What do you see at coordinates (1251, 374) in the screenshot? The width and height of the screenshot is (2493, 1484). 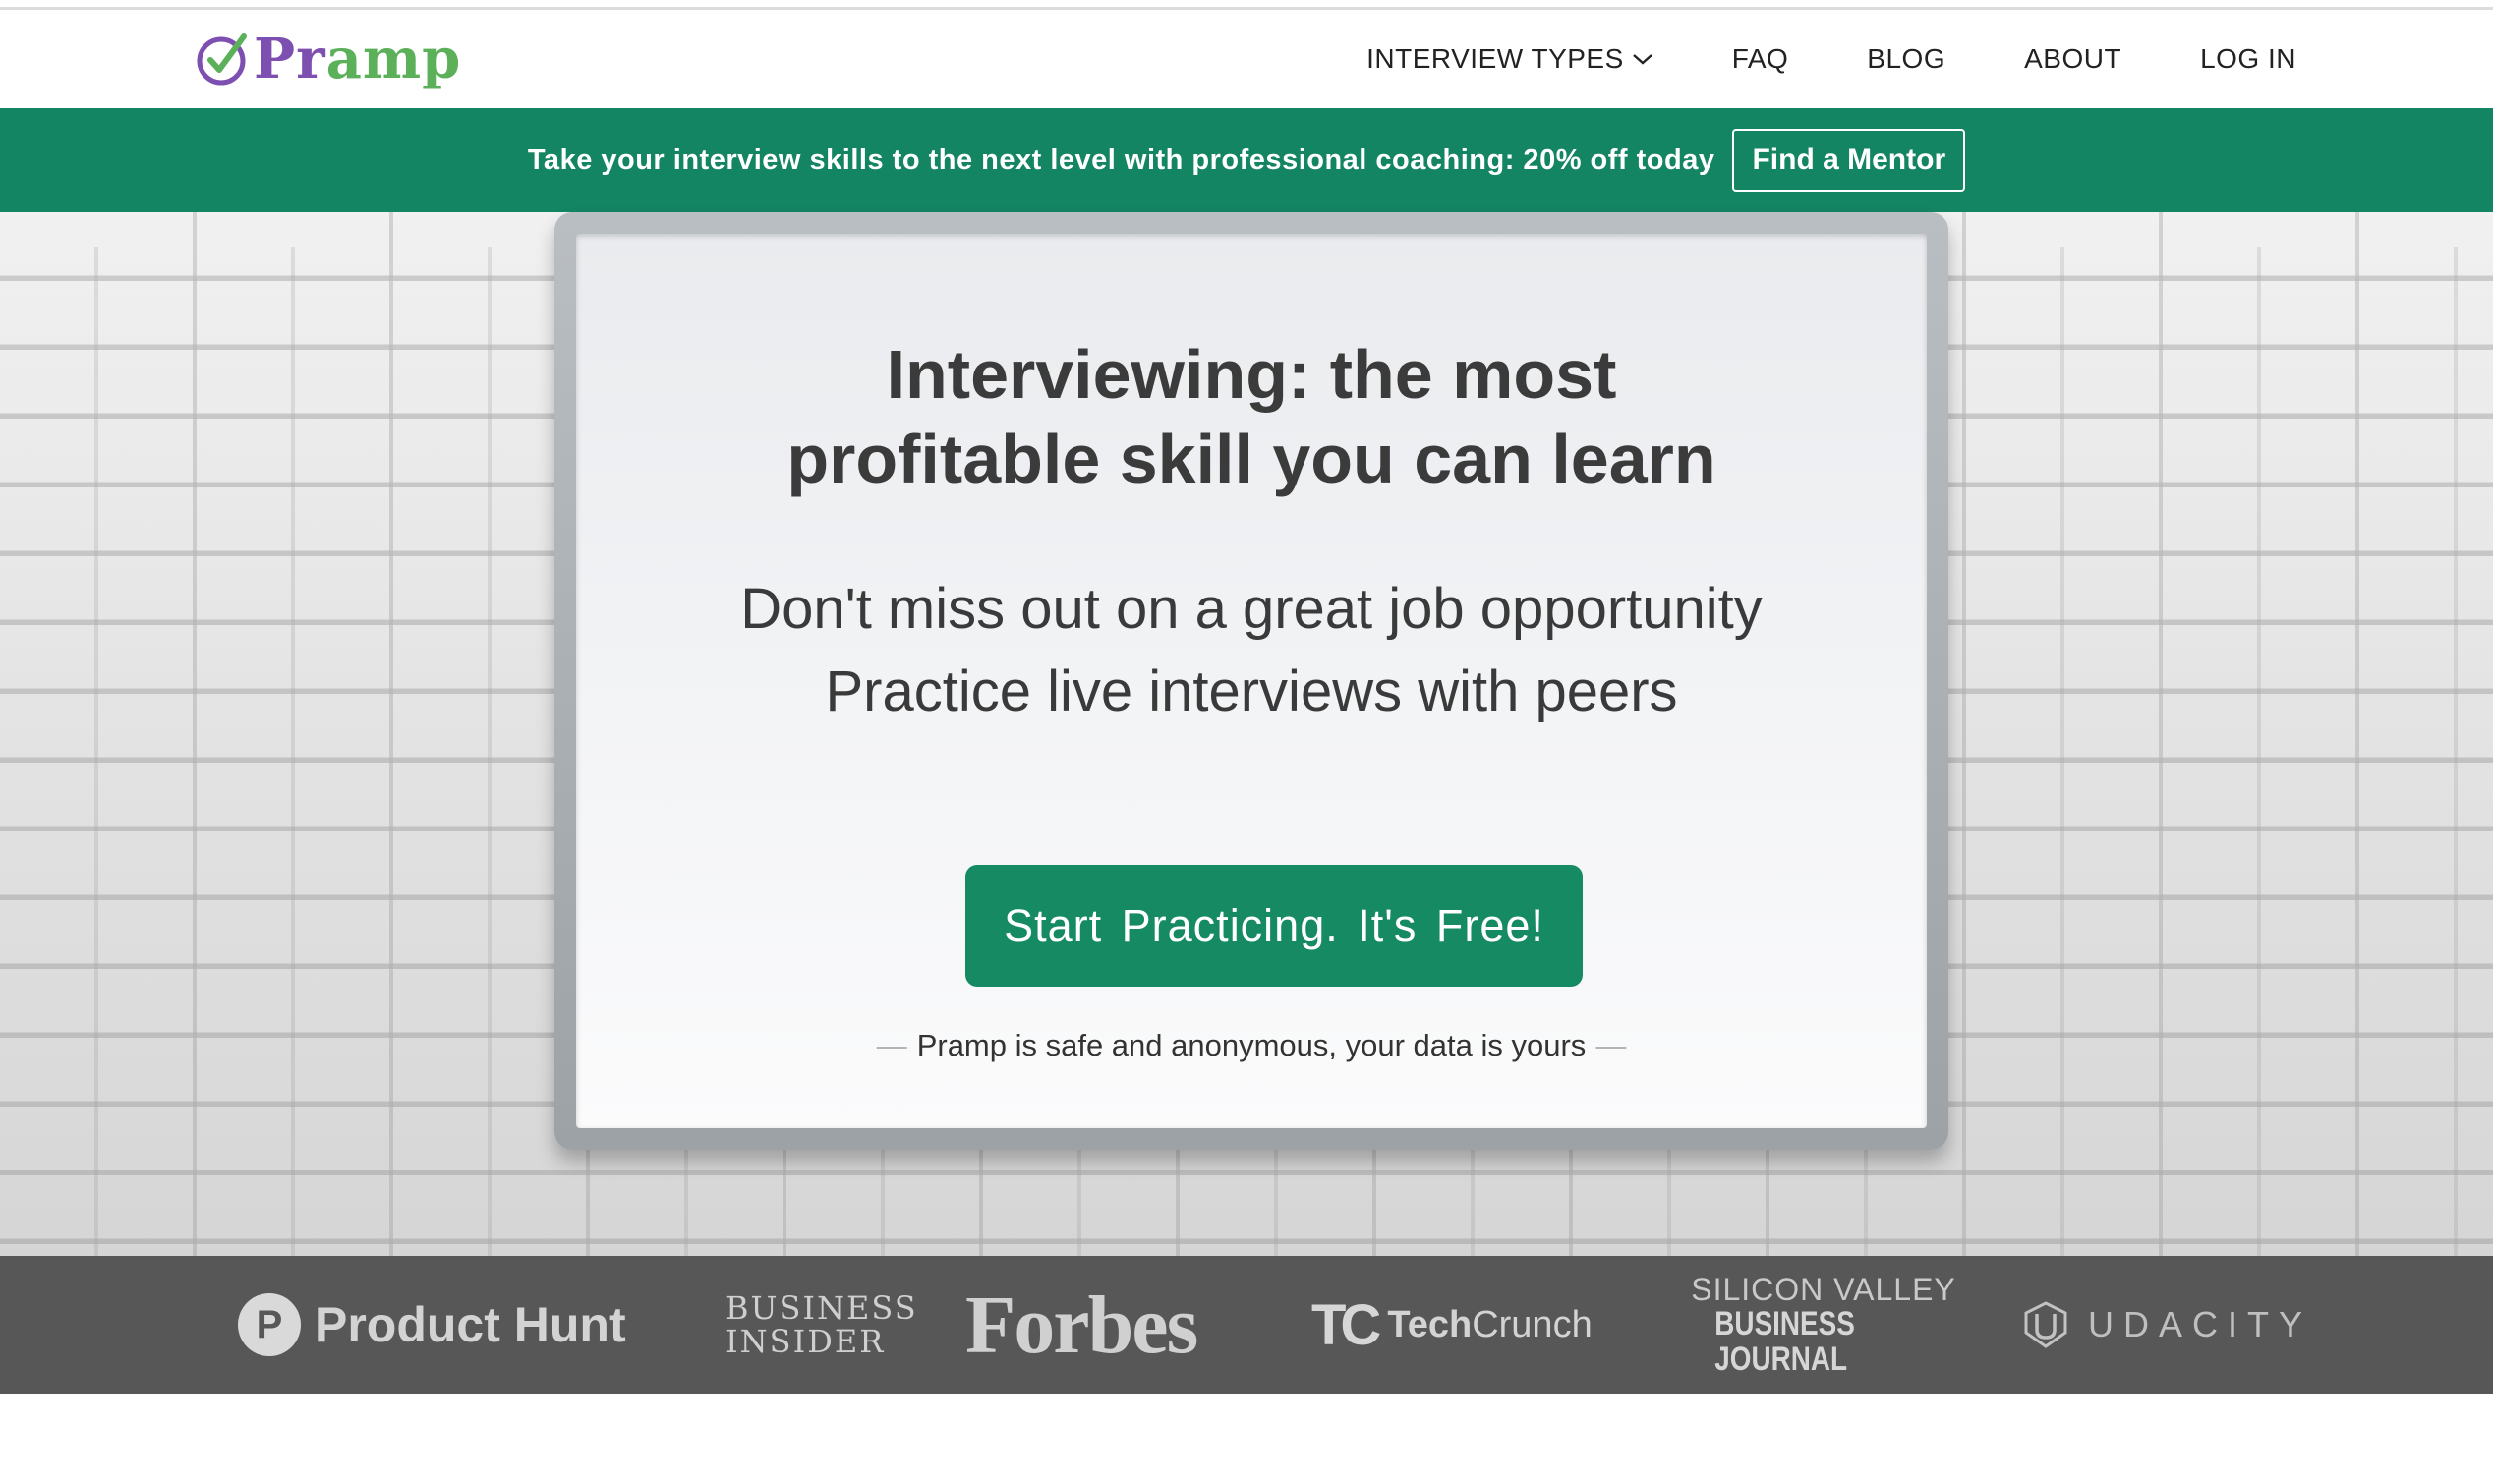 I see `hero-title-line1: Interviewing: the most` at bounding box center [1251, 374].